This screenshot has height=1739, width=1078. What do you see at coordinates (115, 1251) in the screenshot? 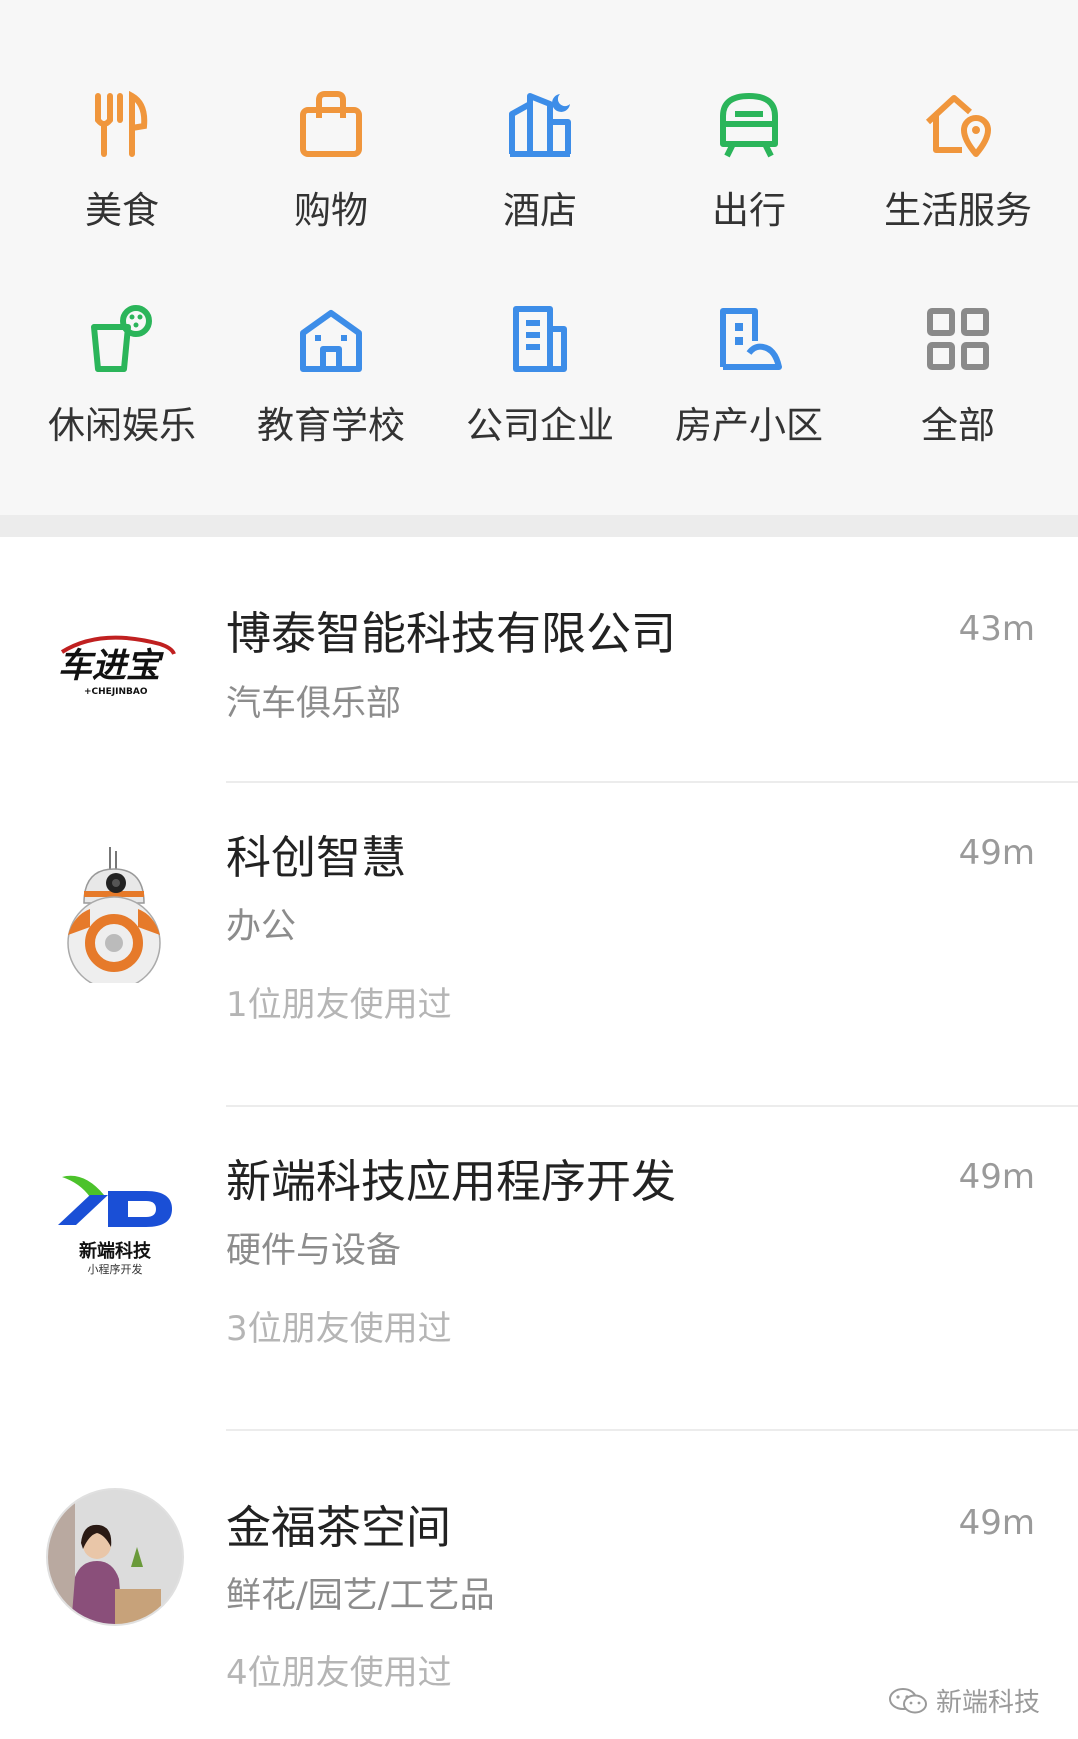
I see `logo-text: 新端科技` at bounding box center [115, 1251].